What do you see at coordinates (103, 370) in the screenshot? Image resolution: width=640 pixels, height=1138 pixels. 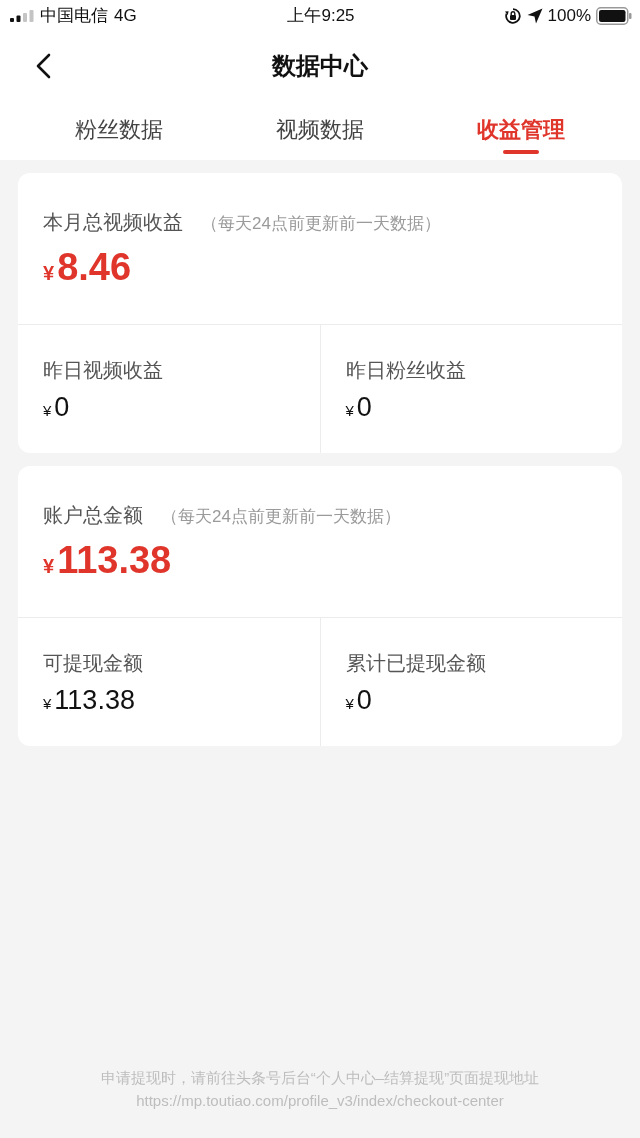 I see `item-label: 昨日视频收益` at bounding box center [103, 370].